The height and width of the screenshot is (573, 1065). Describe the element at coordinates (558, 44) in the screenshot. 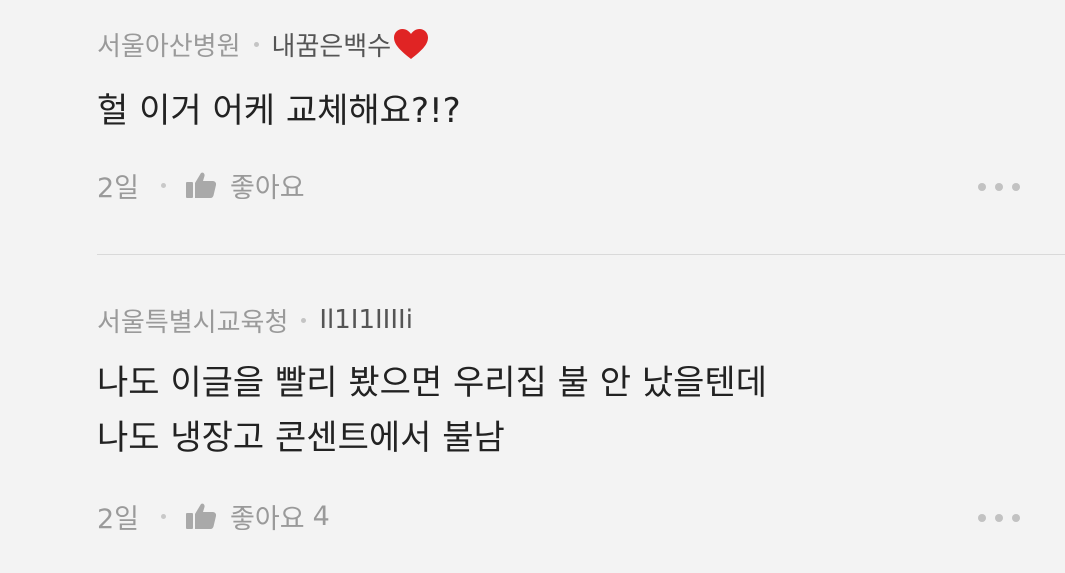

I see `comment-author-line: 서울아산병원 내꿈은백수` at that location.